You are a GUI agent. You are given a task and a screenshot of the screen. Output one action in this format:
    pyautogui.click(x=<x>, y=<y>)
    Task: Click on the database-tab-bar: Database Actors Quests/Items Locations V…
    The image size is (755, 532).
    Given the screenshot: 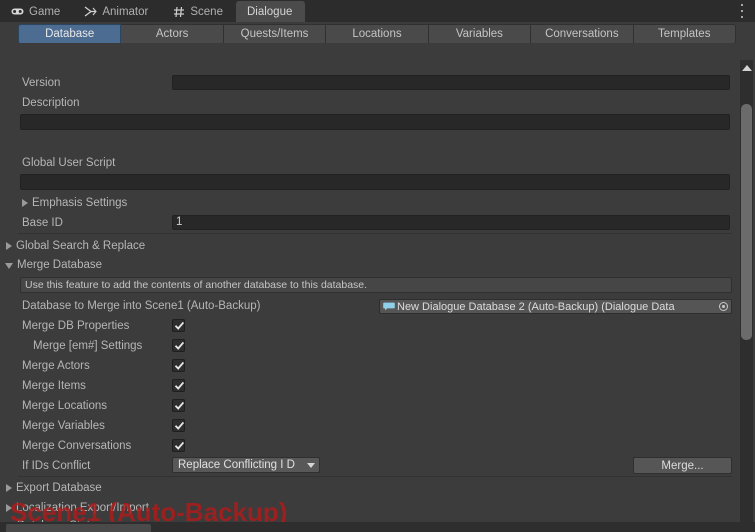 What is the action you would take?
    pyautogui.click(x=377, y=34)
    